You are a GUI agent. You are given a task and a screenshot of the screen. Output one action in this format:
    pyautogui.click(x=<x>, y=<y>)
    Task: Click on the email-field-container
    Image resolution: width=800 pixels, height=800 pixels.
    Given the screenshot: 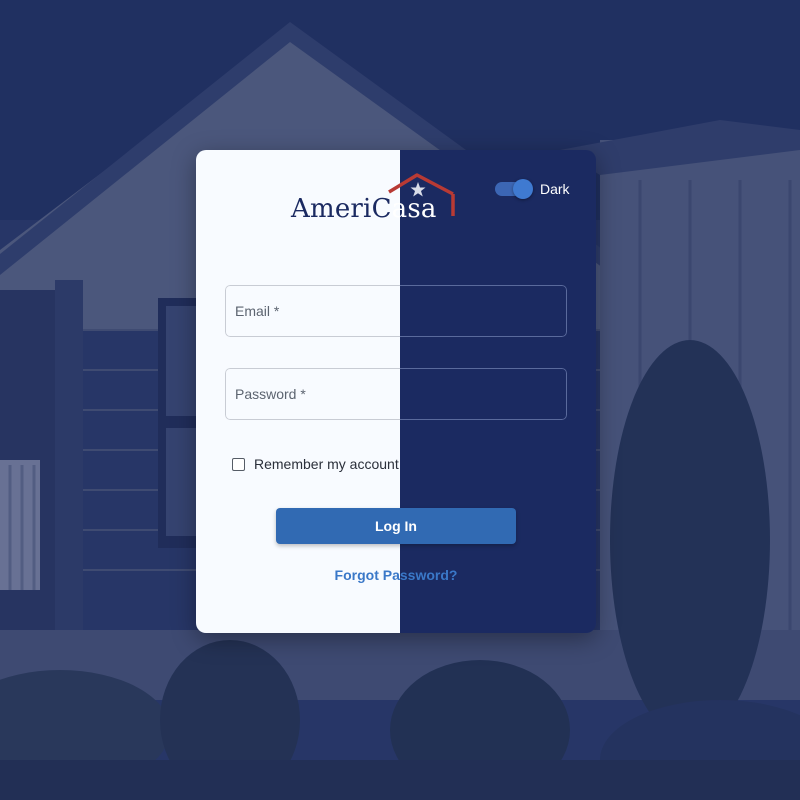 What is the action you would take?
    pyautogui.click(x=396, y=311)
    